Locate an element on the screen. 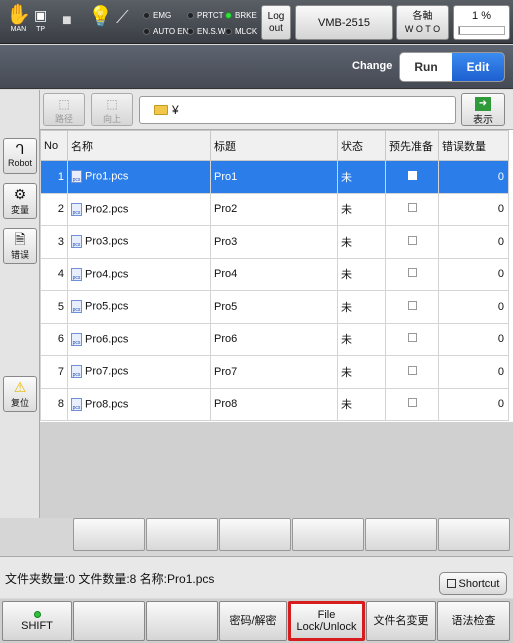 This screenshot has height=643, width=513. row-no: 5 is located at coordinates (54, 307).